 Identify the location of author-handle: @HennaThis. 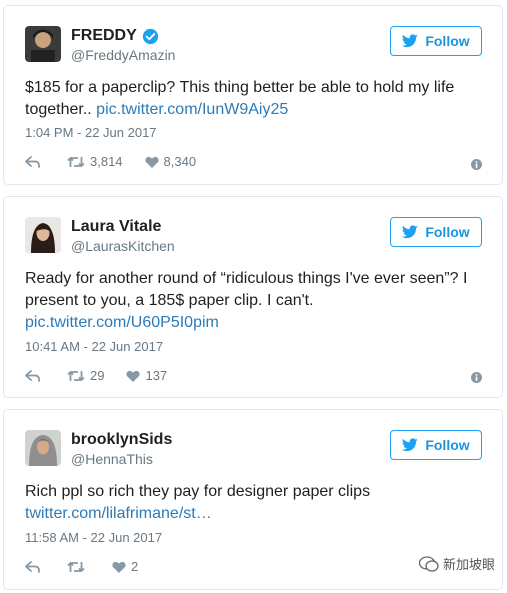
(112, 459).